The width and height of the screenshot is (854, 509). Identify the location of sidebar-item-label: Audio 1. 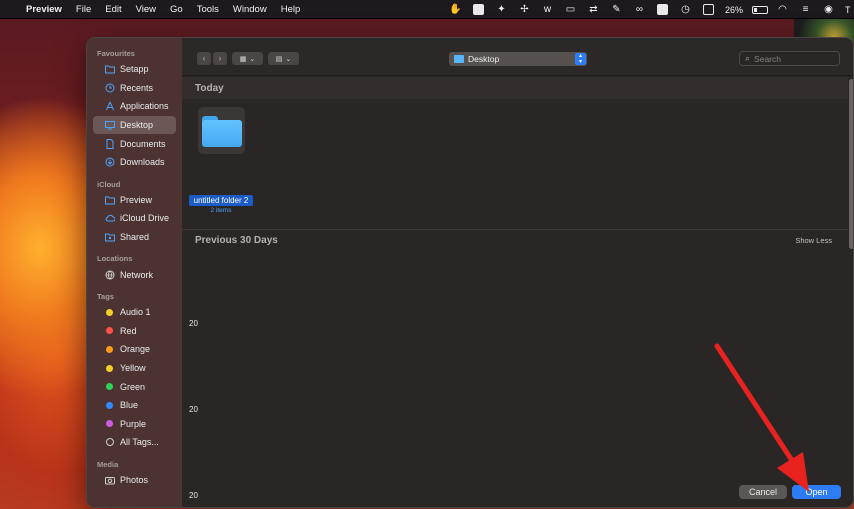
(135, 312).